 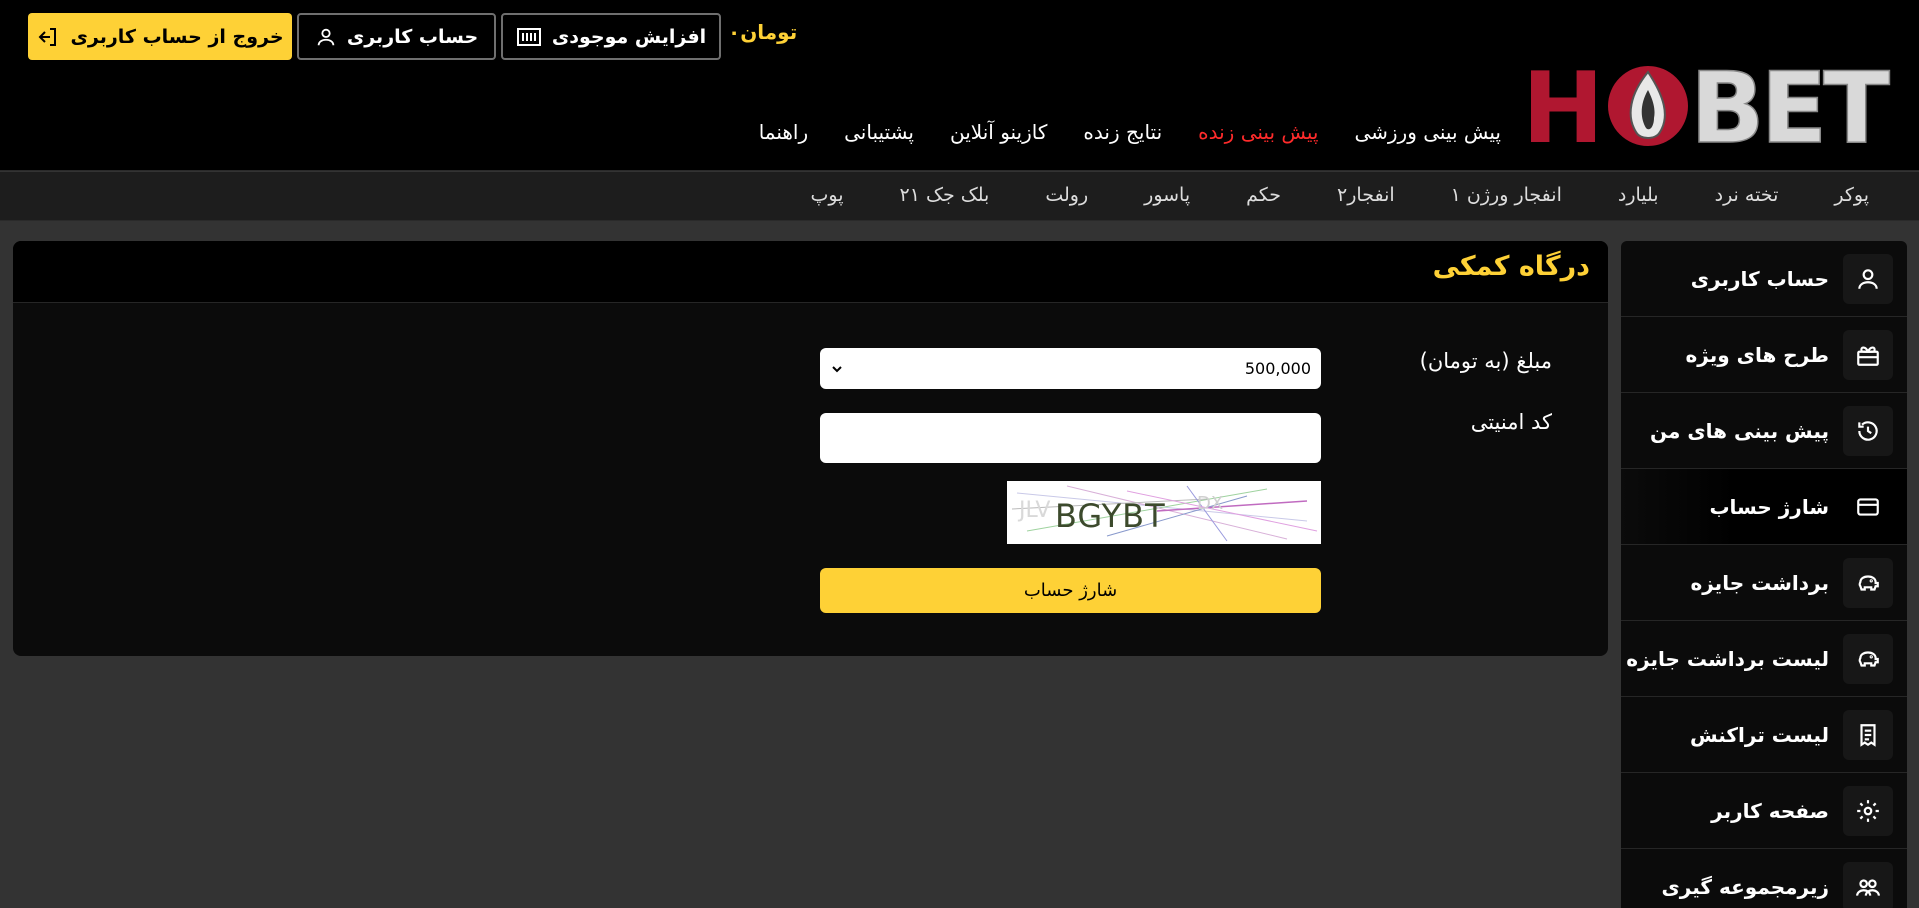 What do you see at coordinates (1066, 195) in the screenshot?
I see `subnav-roulette: رولت` at bounding box center [1066, 195].